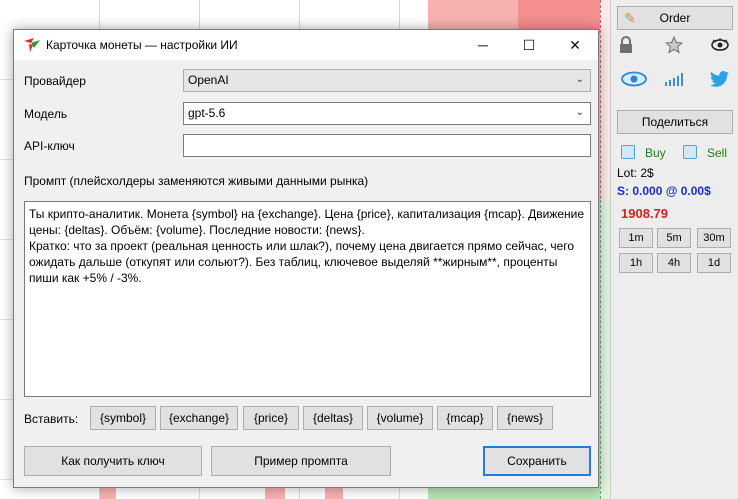 The width and height of the screenshot is (738, 499). I want to click on close-button: ✕, so click(575, 45).